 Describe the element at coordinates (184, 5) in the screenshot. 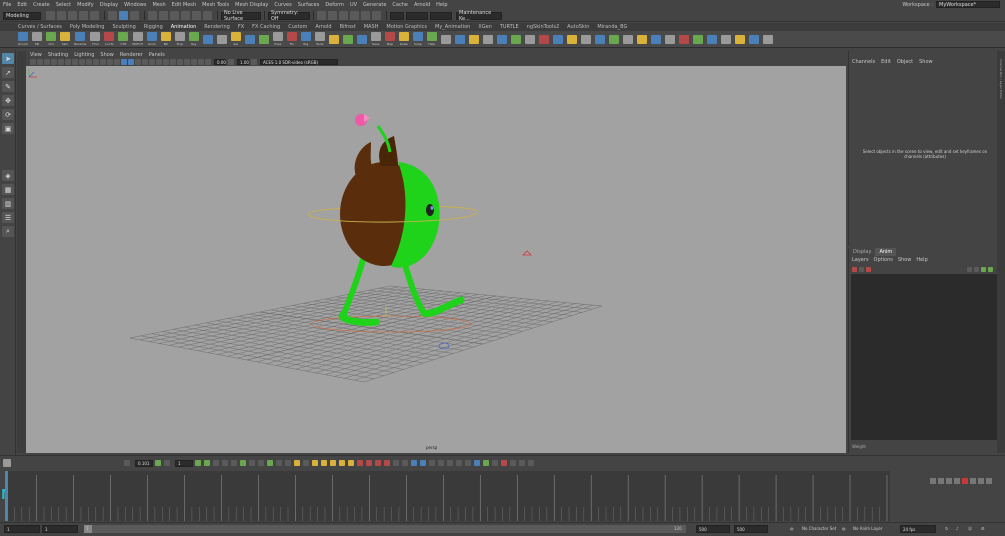

I see `menu-edit-mesh: Edit Mesh` at that location.